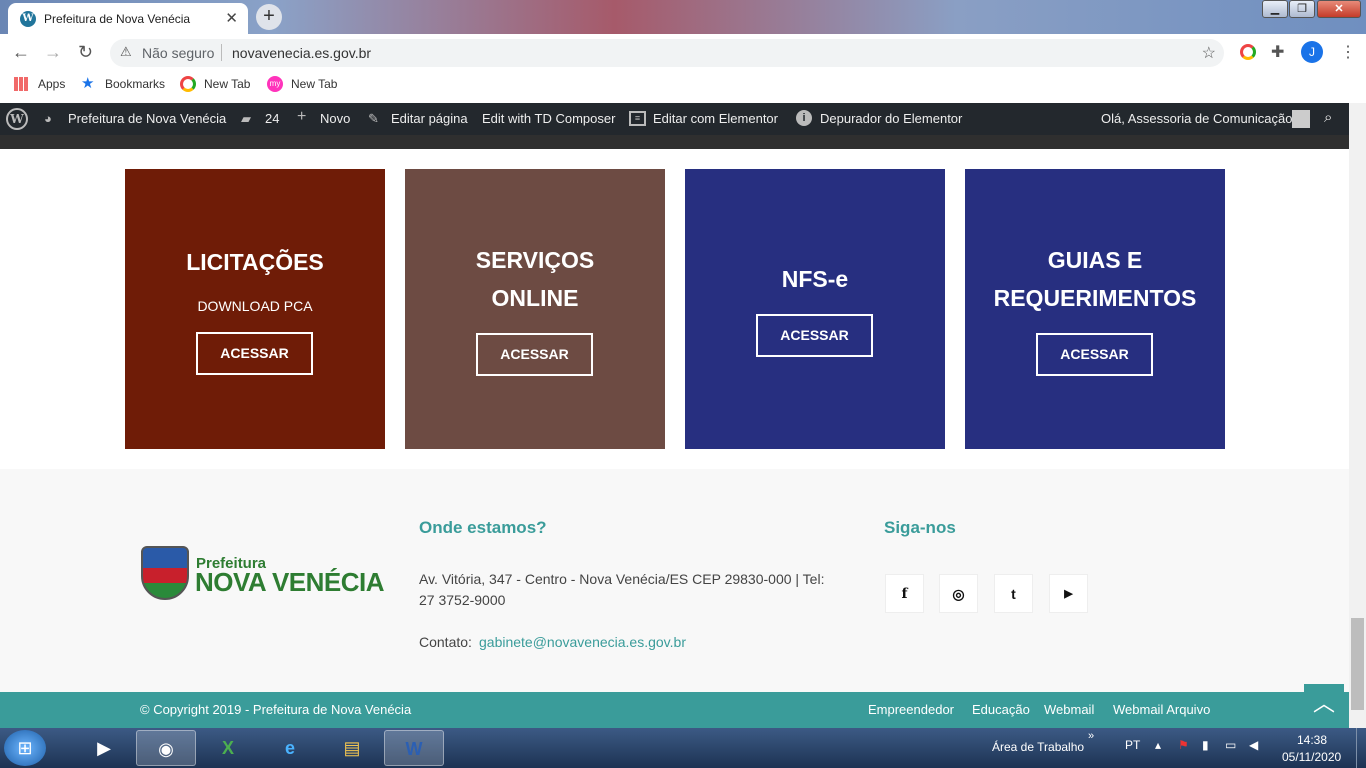  What do you see at coordinates (483, 527) in the screenshot?
I see `where-heading: Onde estamos?` at bounding box center [483, 527].